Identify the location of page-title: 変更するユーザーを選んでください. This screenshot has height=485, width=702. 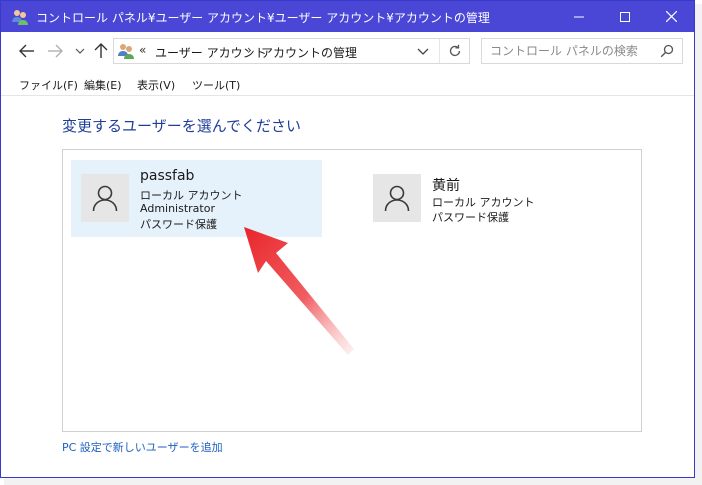
(181, 126).